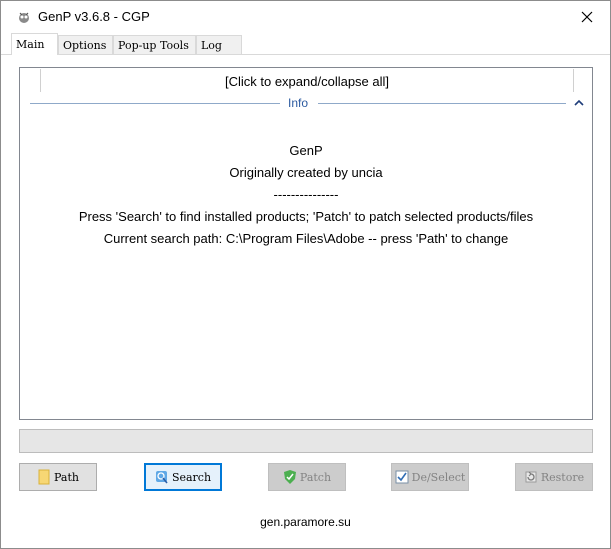 This screenshot has height=549, width=611. Describe the element at coordinates (306, 441) in the screenshot. I see `progress-bar` at that location.